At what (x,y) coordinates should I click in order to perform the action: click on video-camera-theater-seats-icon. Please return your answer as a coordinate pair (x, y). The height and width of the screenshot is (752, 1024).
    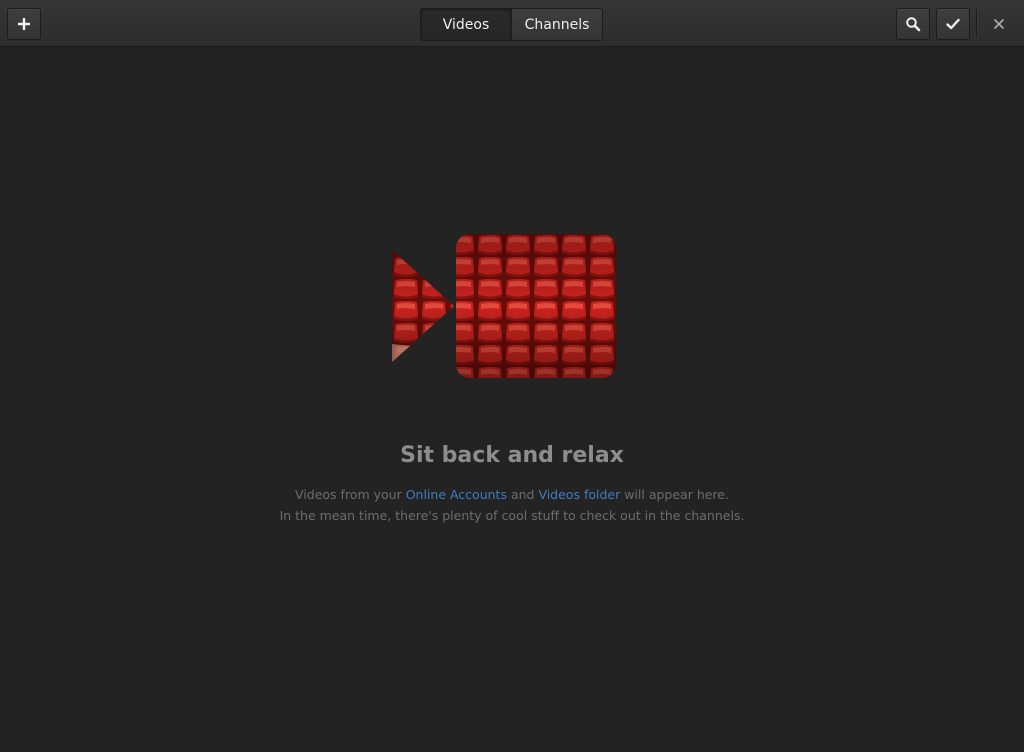
    Looking at the image, I should click on (504, 306).